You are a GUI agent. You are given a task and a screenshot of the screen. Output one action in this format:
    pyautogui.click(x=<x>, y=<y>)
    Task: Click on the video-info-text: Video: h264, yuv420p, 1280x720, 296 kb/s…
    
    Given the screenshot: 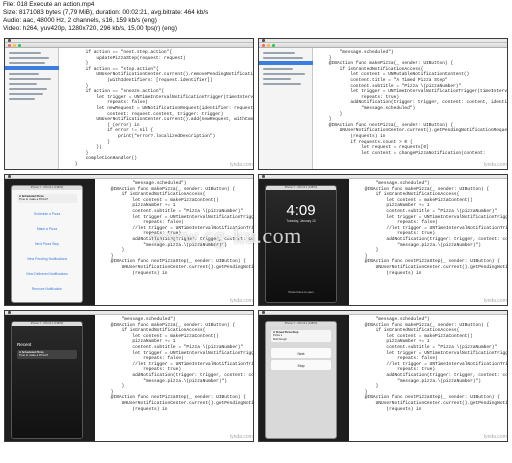 What is the action you would take?
    pyautogui.click(x=90, y=28)
    